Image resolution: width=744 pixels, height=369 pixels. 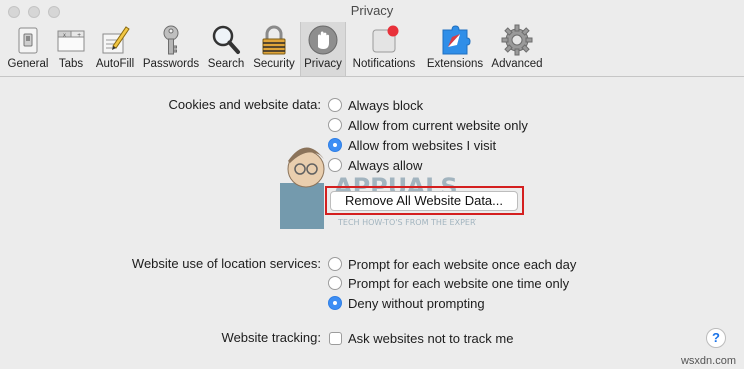 I want to click on tab-passwords-label: Passwords, so click(x=171, y=64).